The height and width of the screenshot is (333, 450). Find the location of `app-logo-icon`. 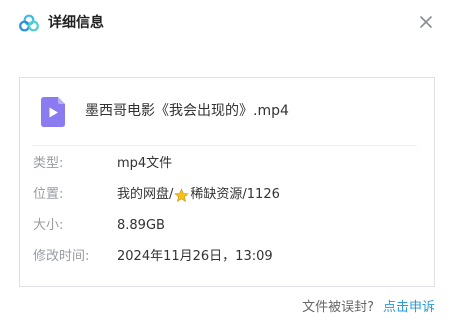

app-logo-icon is located at coordinates (29, 23).